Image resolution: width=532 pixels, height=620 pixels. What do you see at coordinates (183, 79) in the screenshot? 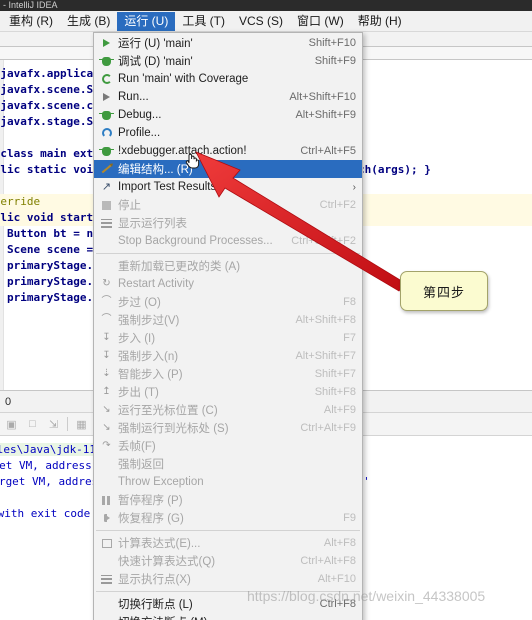
I see `menu-item-label: Run 'main' with Coverage` at bounding box center [183, 79].